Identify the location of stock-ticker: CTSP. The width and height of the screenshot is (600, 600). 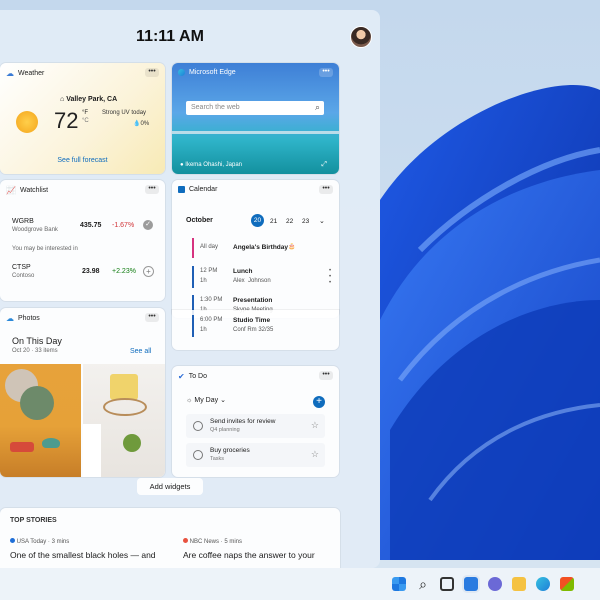
(21, 267).